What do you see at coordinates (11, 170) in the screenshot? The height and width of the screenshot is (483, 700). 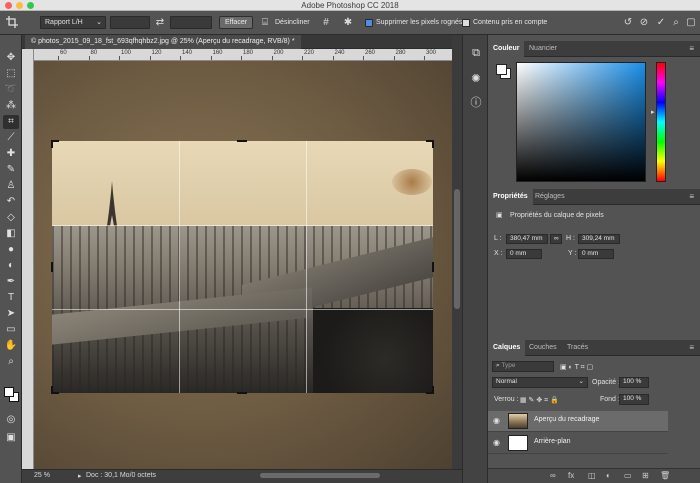 I see `brush-icon: ✎` at bounding box center [11, 170].